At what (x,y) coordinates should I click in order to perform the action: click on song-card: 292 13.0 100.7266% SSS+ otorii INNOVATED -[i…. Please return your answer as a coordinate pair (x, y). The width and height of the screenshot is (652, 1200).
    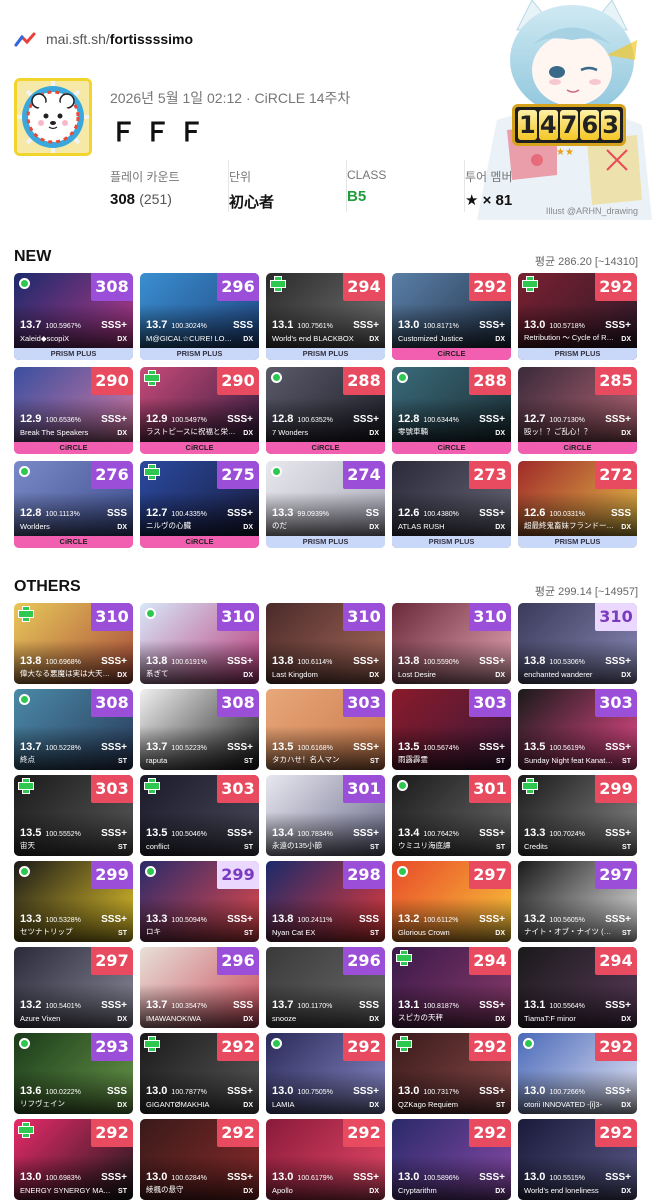
    Looking at the image, I should click on (577, 1073).